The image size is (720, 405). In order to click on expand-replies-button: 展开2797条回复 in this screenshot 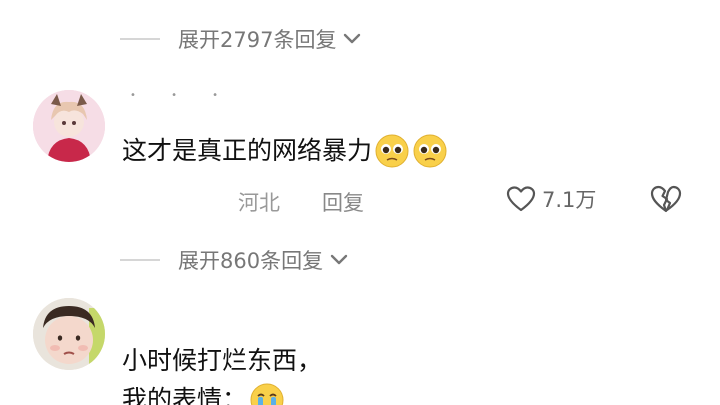, I will do `click(241, 39)`.